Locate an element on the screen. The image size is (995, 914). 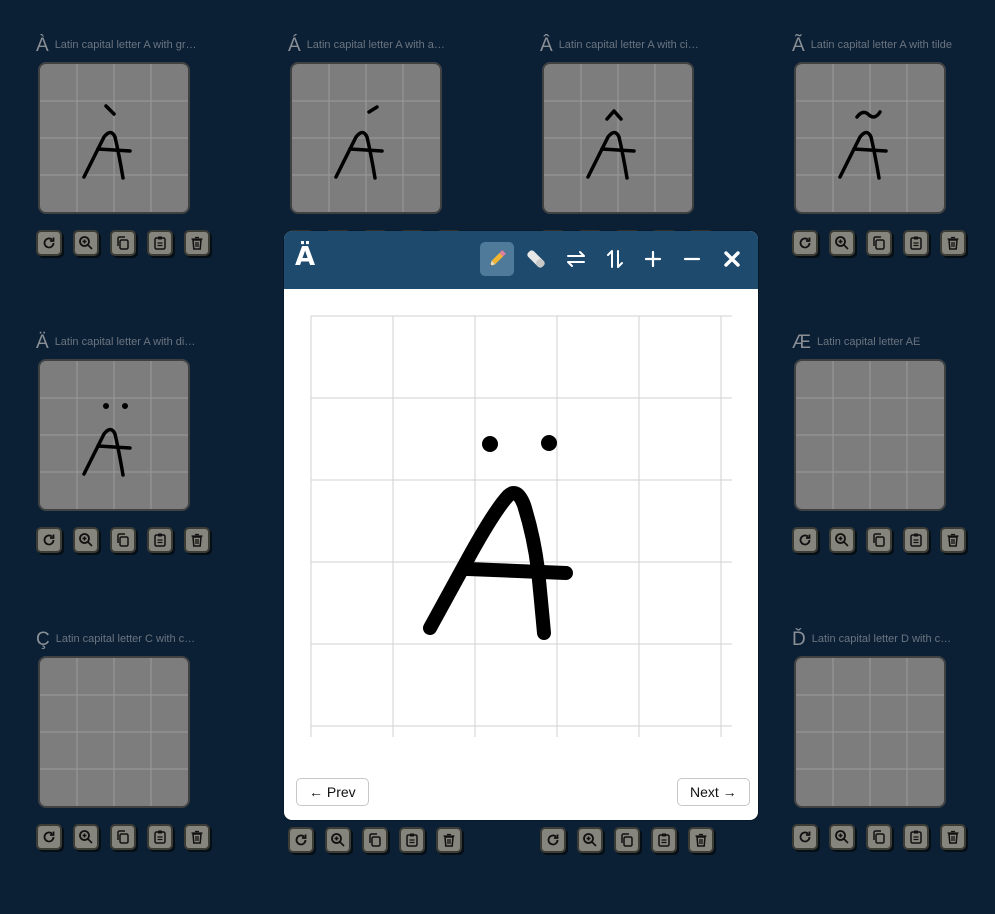
card-toolbar is located at coordinates (380, 840).